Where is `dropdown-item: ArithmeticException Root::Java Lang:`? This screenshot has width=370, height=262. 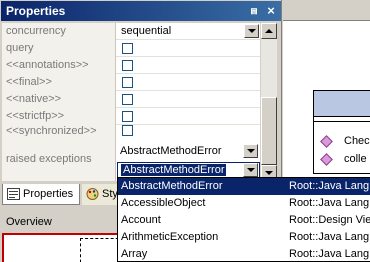
dropdown-item: ArithmeticException Root::Java Lang: is located at coordinates (244, 237).